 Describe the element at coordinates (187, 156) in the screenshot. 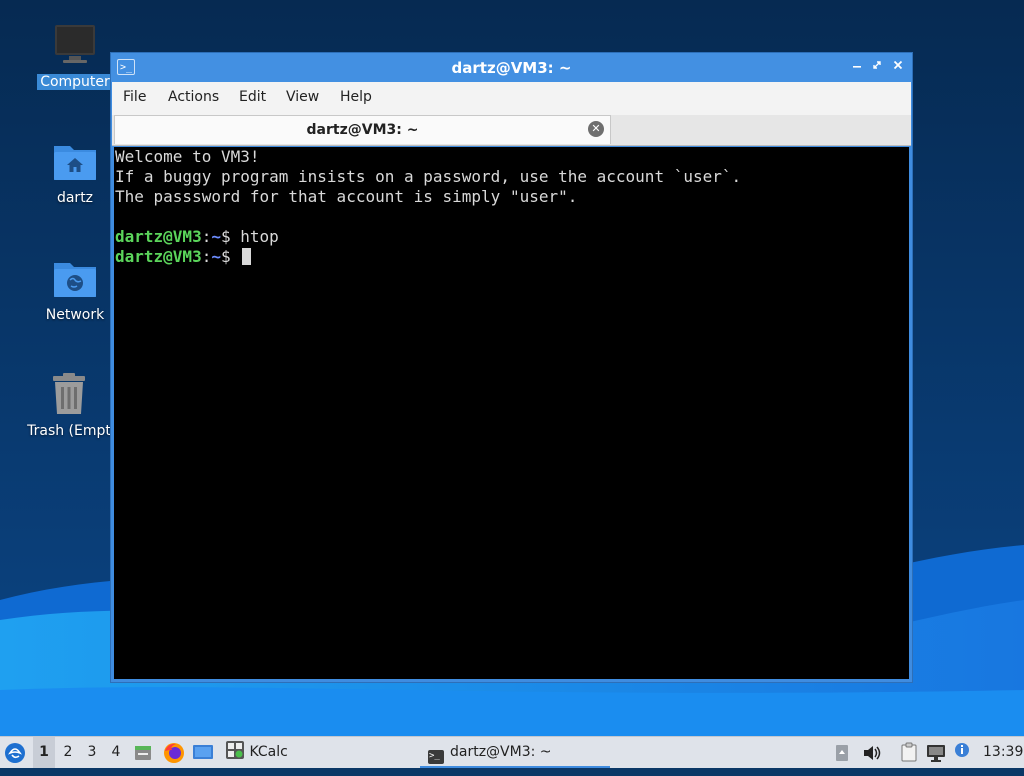

I see `terminal-line: Welcome to VM3!` at that location.